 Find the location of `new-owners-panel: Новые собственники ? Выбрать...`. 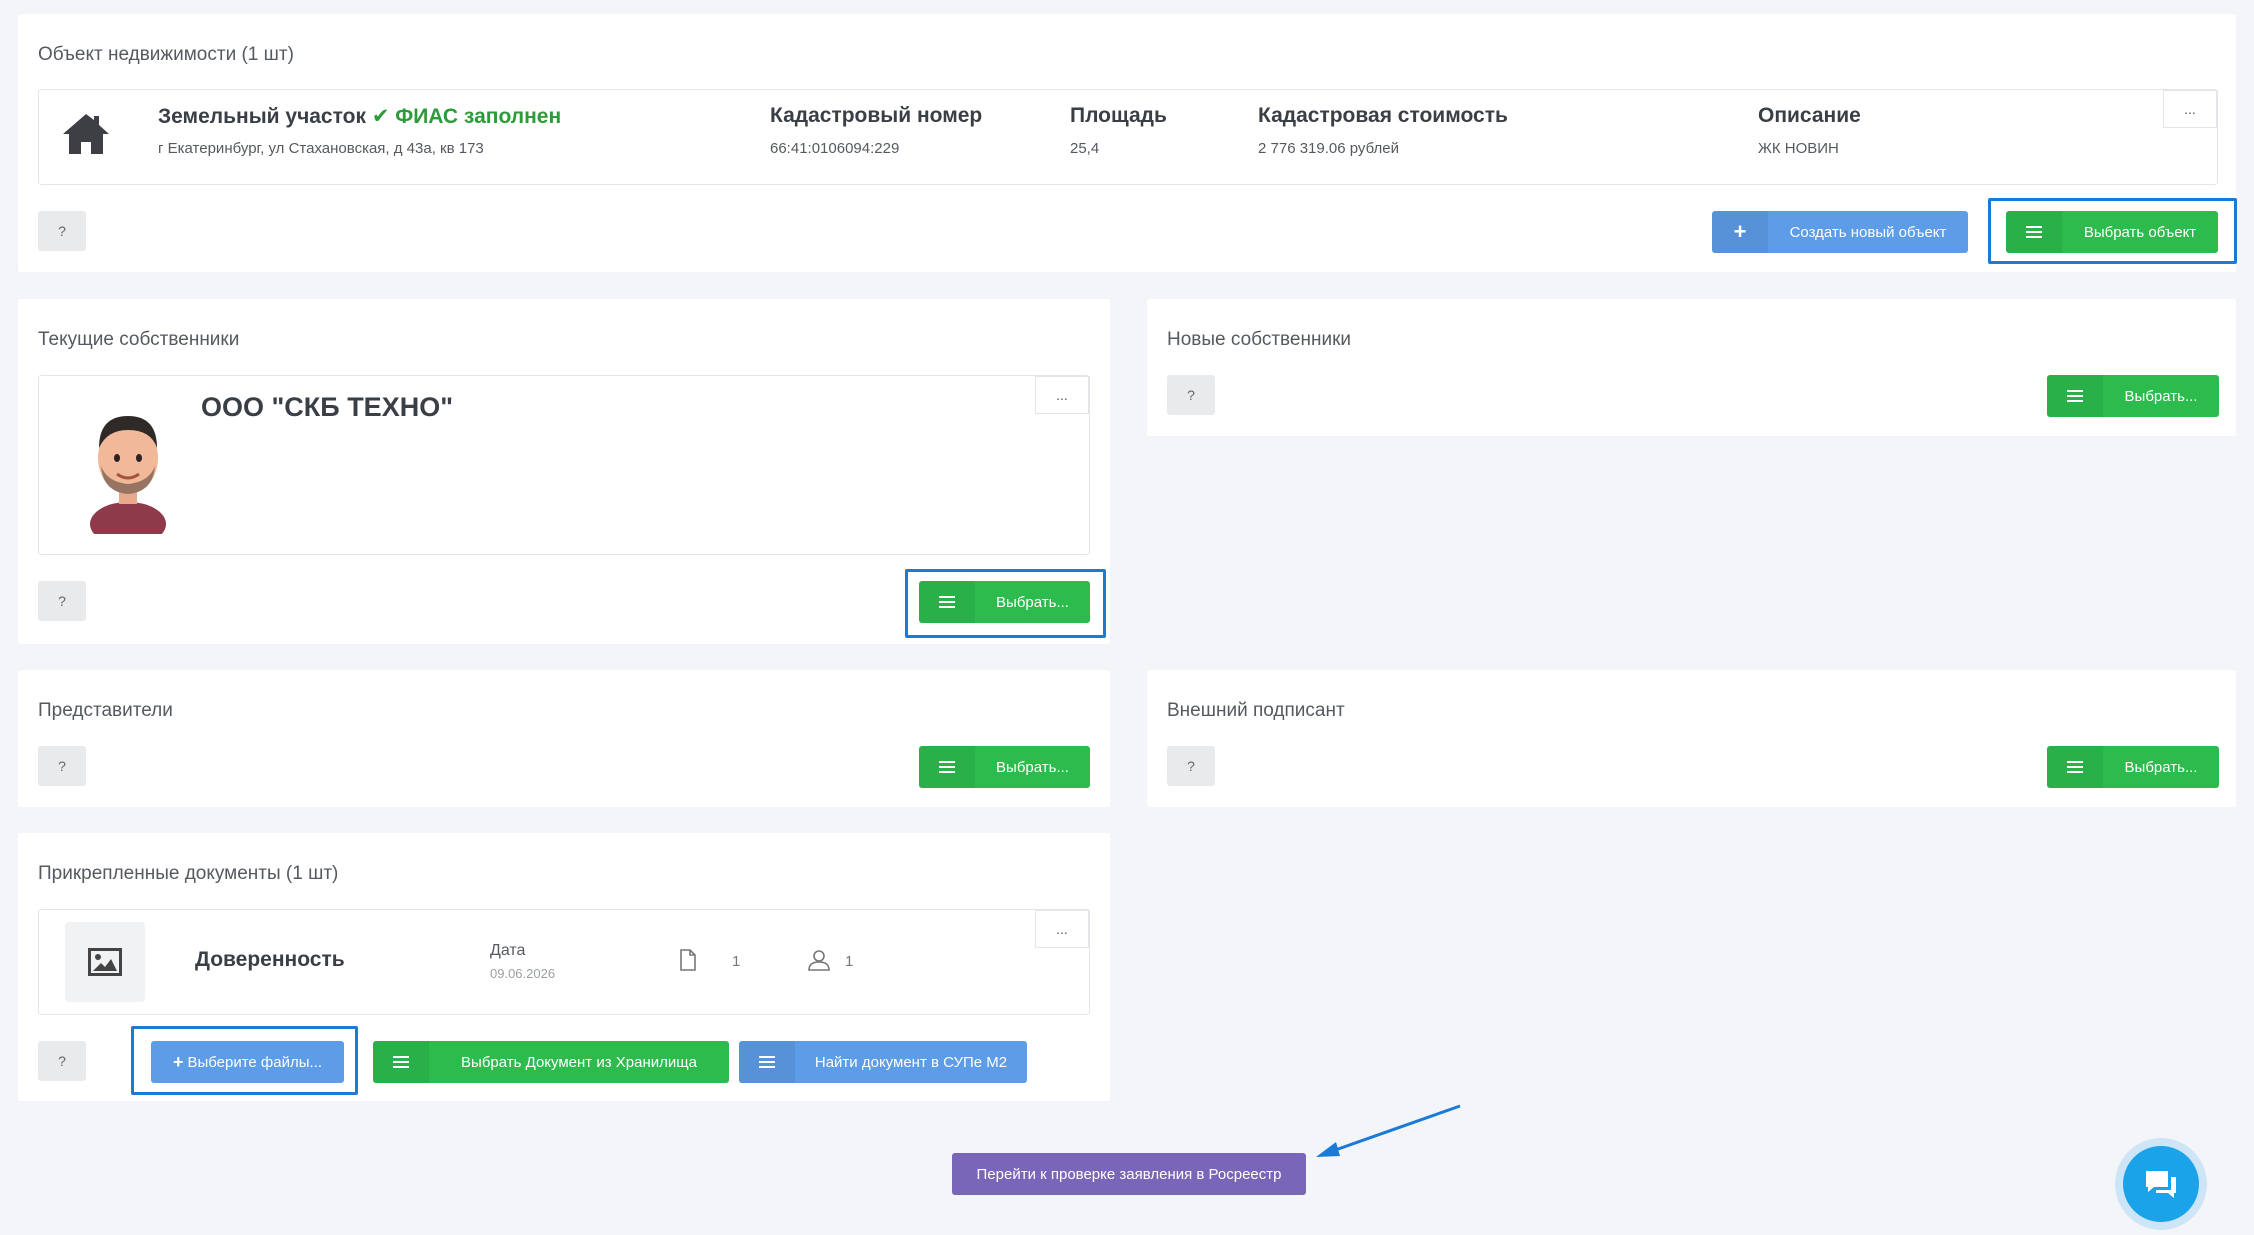

new-owners-panel: Новые собственники ? Выбрать... is located at coordinates (1691, 367).